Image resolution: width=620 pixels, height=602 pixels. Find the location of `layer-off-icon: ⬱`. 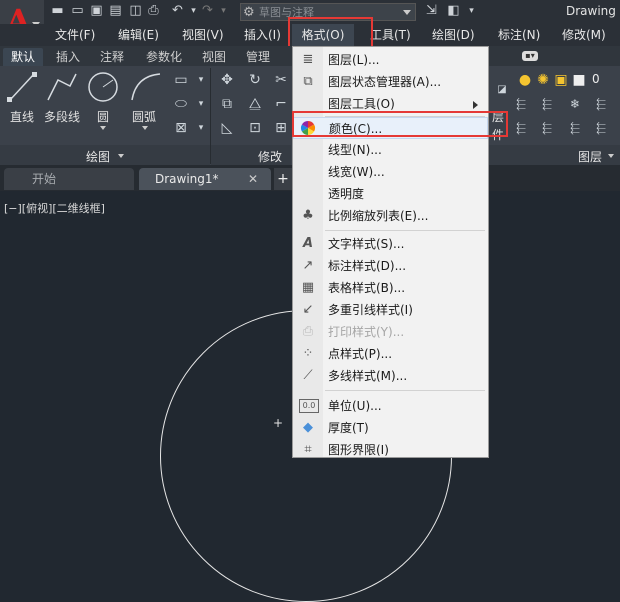

layer-off-icon: ⬱ is located at coordinates (601, 104).